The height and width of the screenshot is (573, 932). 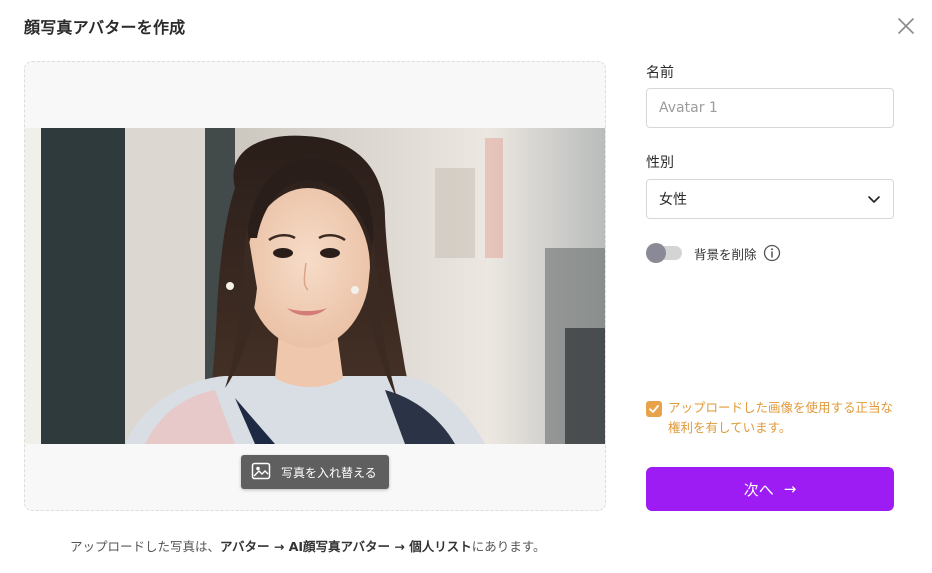 I want to click on rights-consent: アップロードした画像を使用する正当な権利を有しています。, so click(x=771, y=418).